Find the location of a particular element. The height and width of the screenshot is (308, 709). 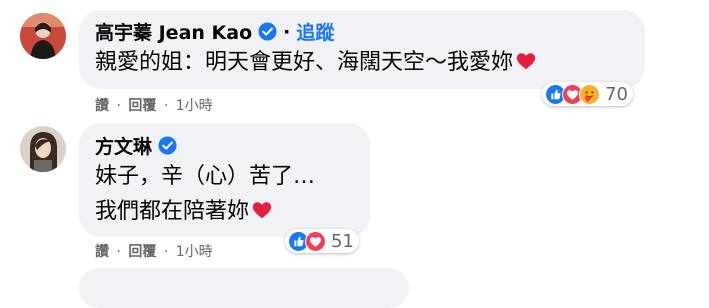

follow-button: 追蹤 is located at coordinates (315, 31).